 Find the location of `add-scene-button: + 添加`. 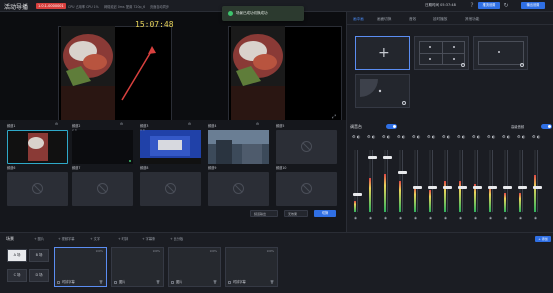

add-scene-button: + 添加 is located at coordinates (543, 239).